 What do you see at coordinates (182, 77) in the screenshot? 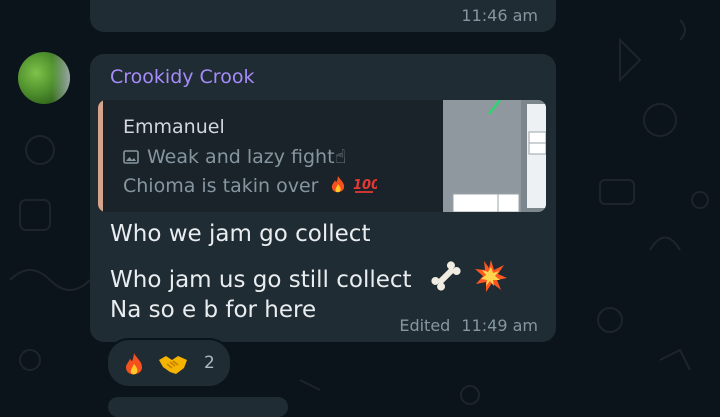
I see `sender-name: Crookidy Crook` at bounding box center [182, 77].